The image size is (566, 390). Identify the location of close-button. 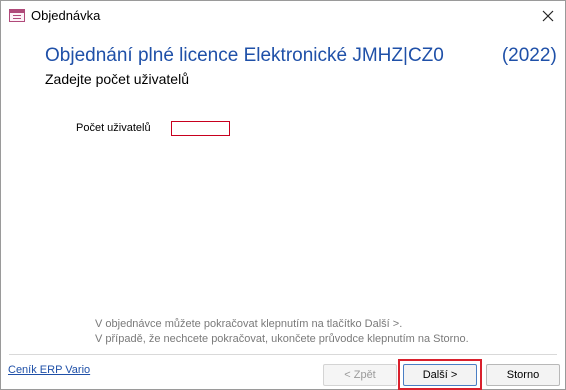
(548, 16).